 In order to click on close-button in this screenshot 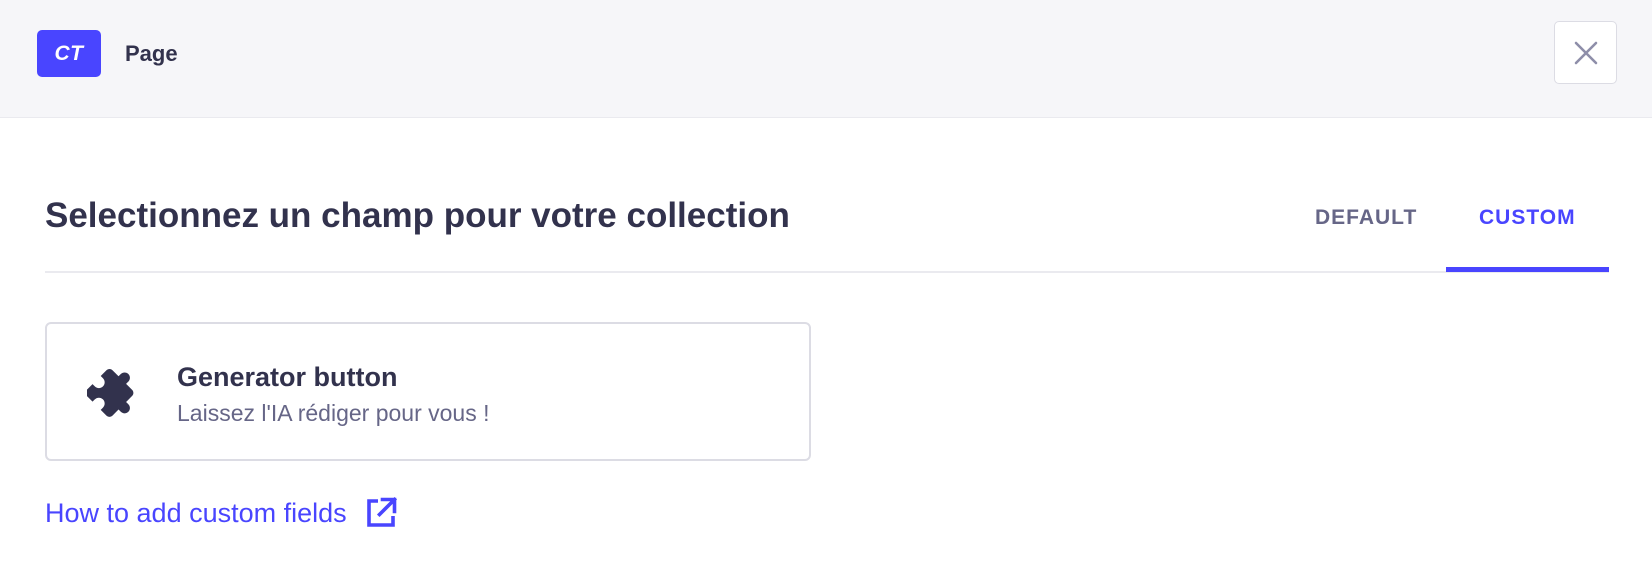, I will do `click(1585, 52)`.